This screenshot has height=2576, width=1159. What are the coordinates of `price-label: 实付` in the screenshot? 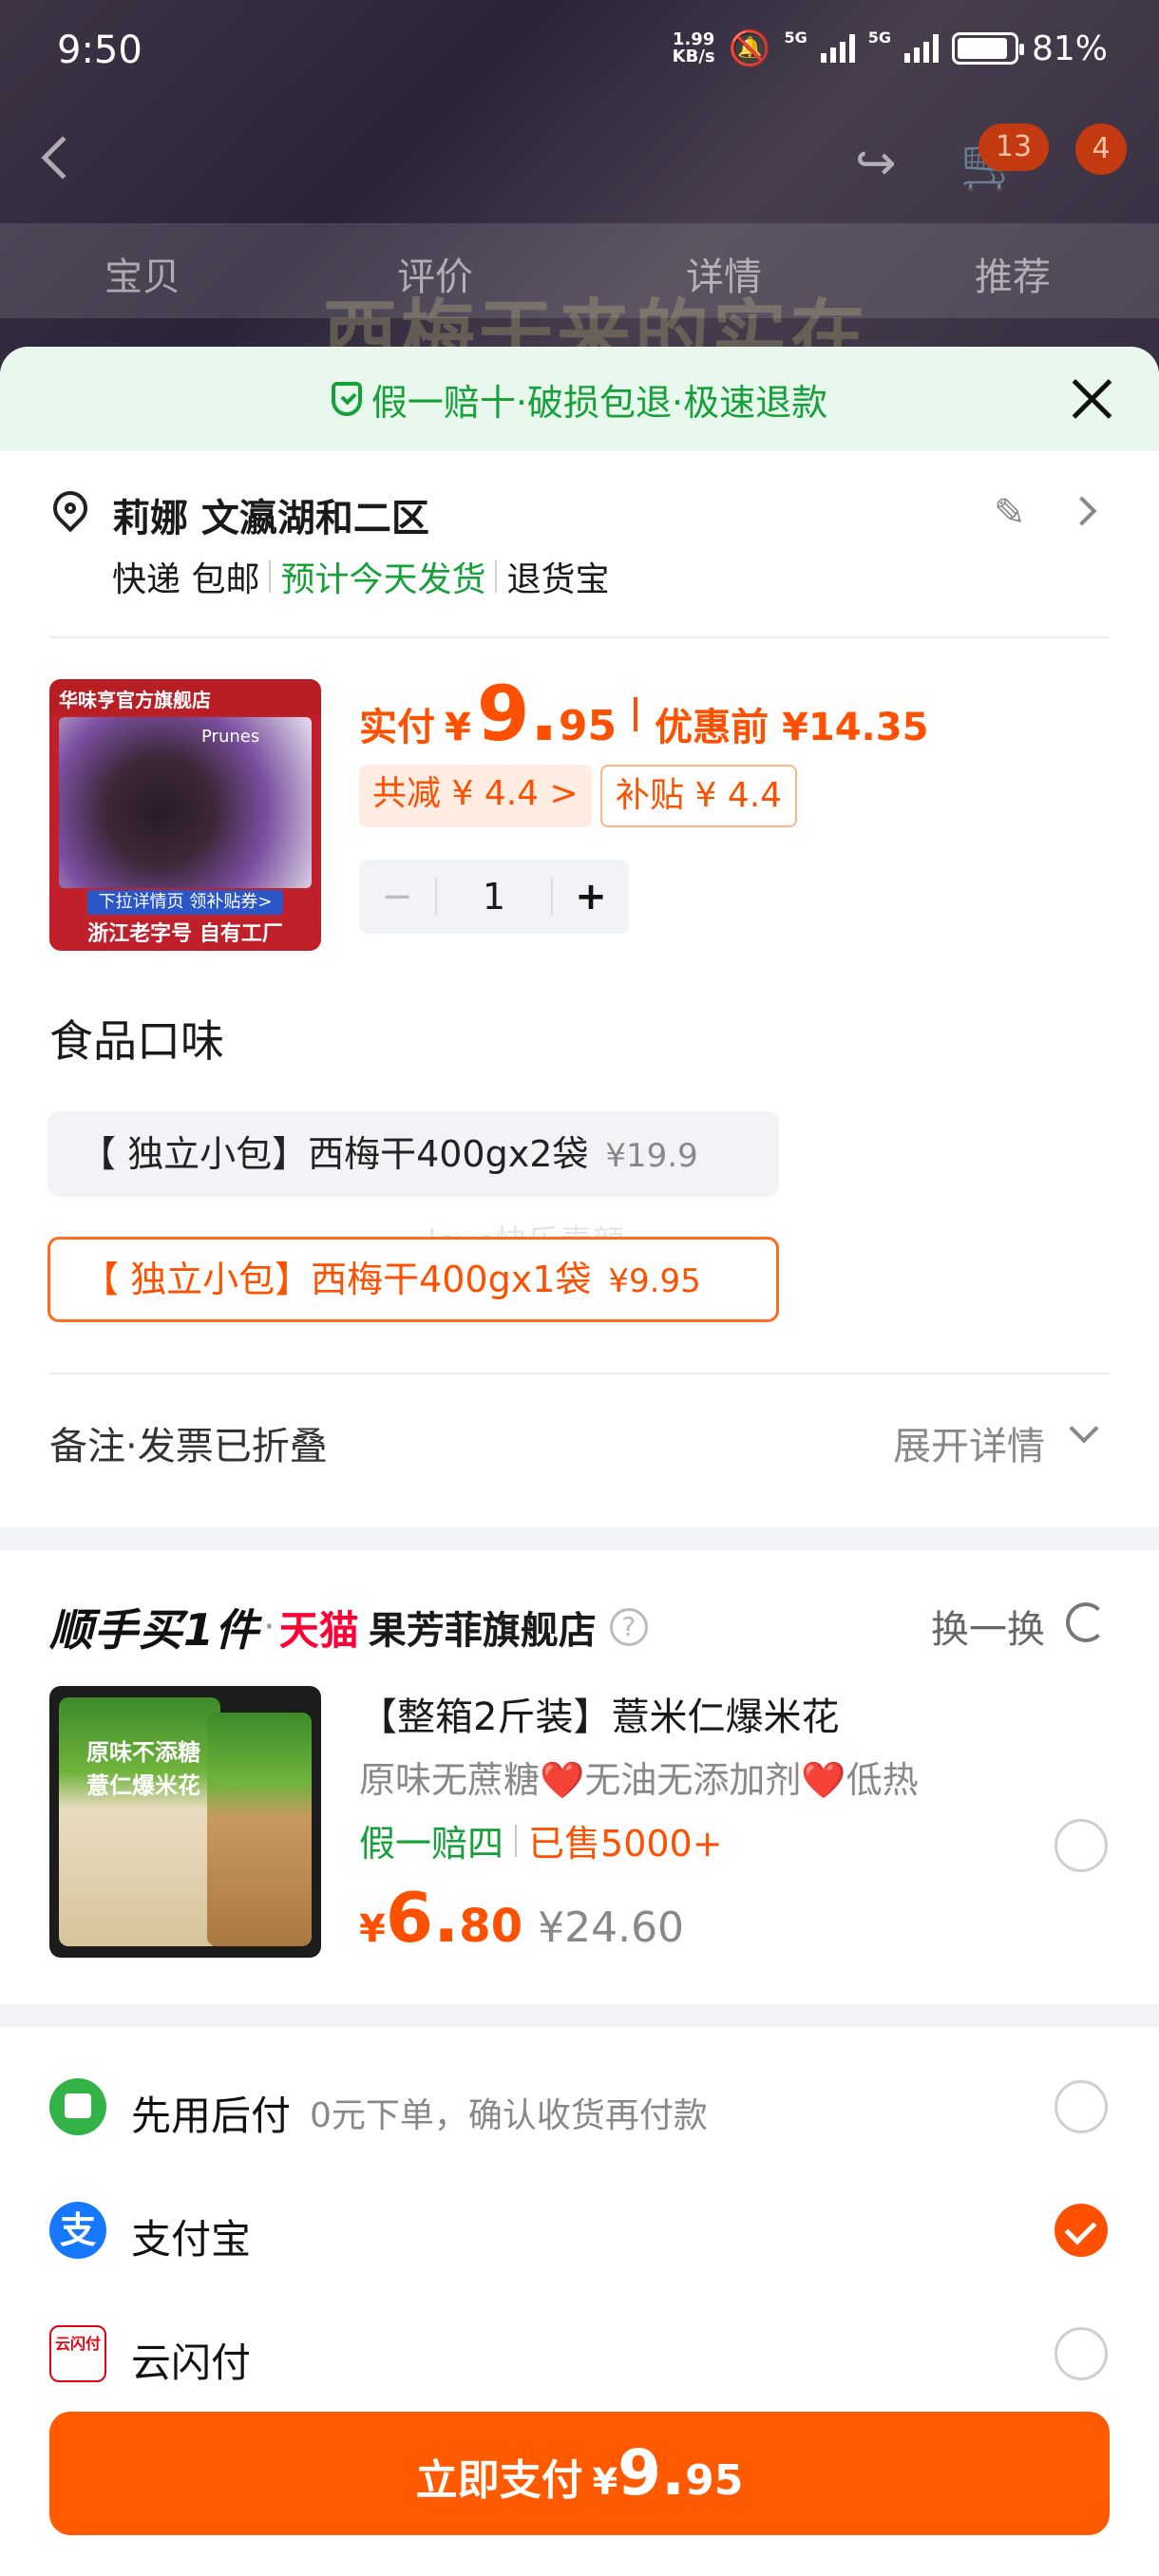 It's located at (397, 727).